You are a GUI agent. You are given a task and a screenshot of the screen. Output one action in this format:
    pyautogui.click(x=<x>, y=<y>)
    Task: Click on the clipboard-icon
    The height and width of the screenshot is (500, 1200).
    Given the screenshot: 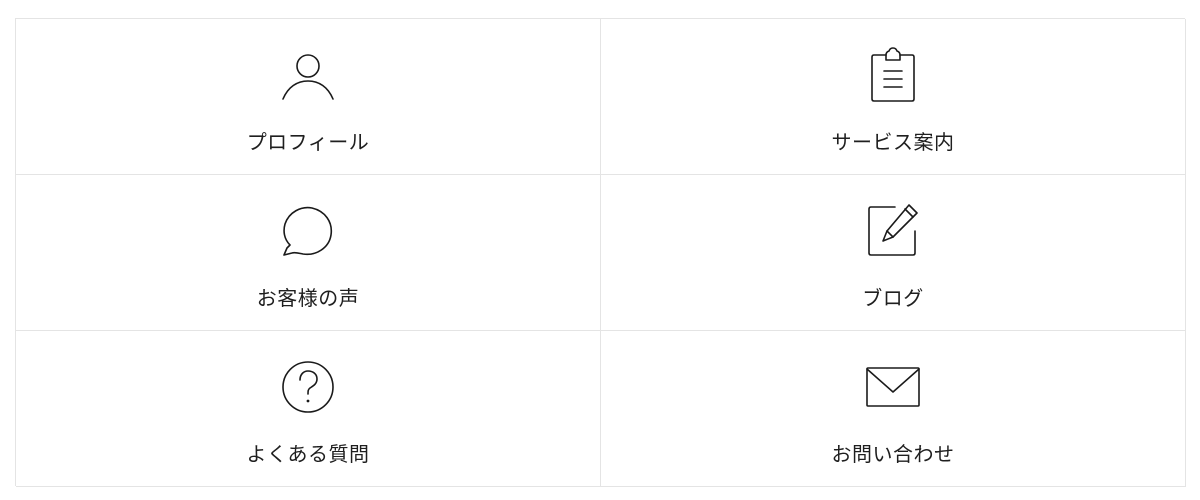 What is the action you would take?
    pyautogui.click(x=893, y=75)
    